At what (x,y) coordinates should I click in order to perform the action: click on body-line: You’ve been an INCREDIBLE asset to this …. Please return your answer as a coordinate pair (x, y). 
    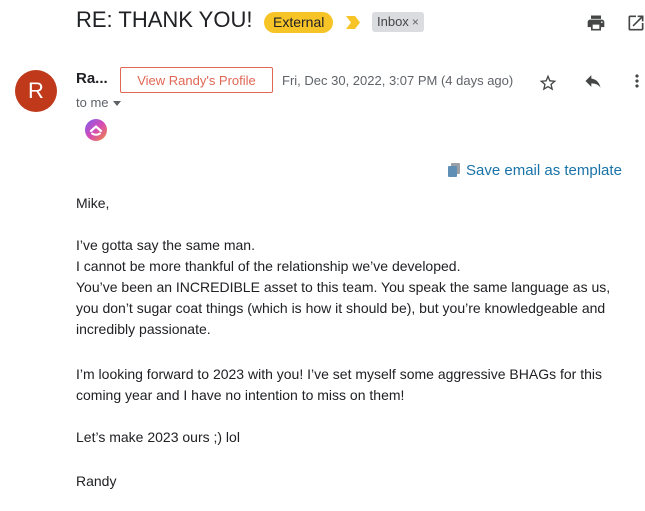
    Looking at the image, I should click on (343, 308).